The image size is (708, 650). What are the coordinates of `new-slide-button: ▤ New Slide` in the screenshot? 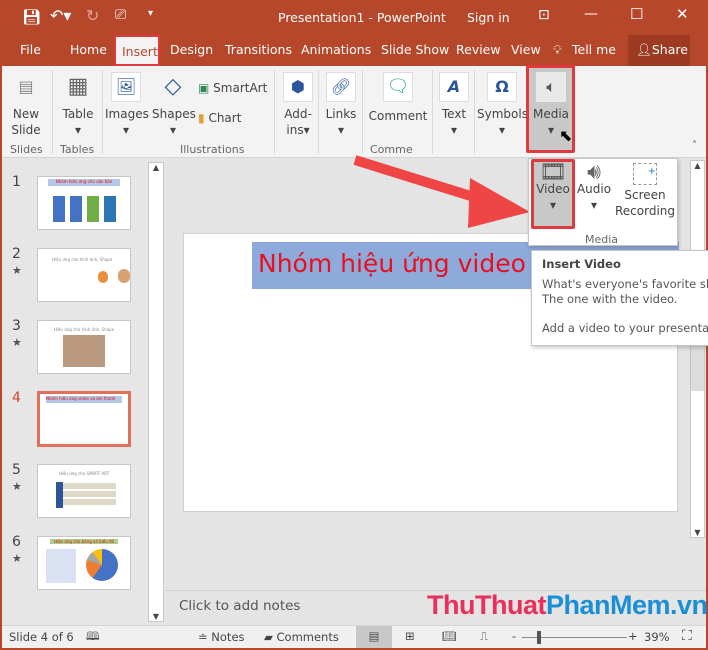 It's located at (26, 105).